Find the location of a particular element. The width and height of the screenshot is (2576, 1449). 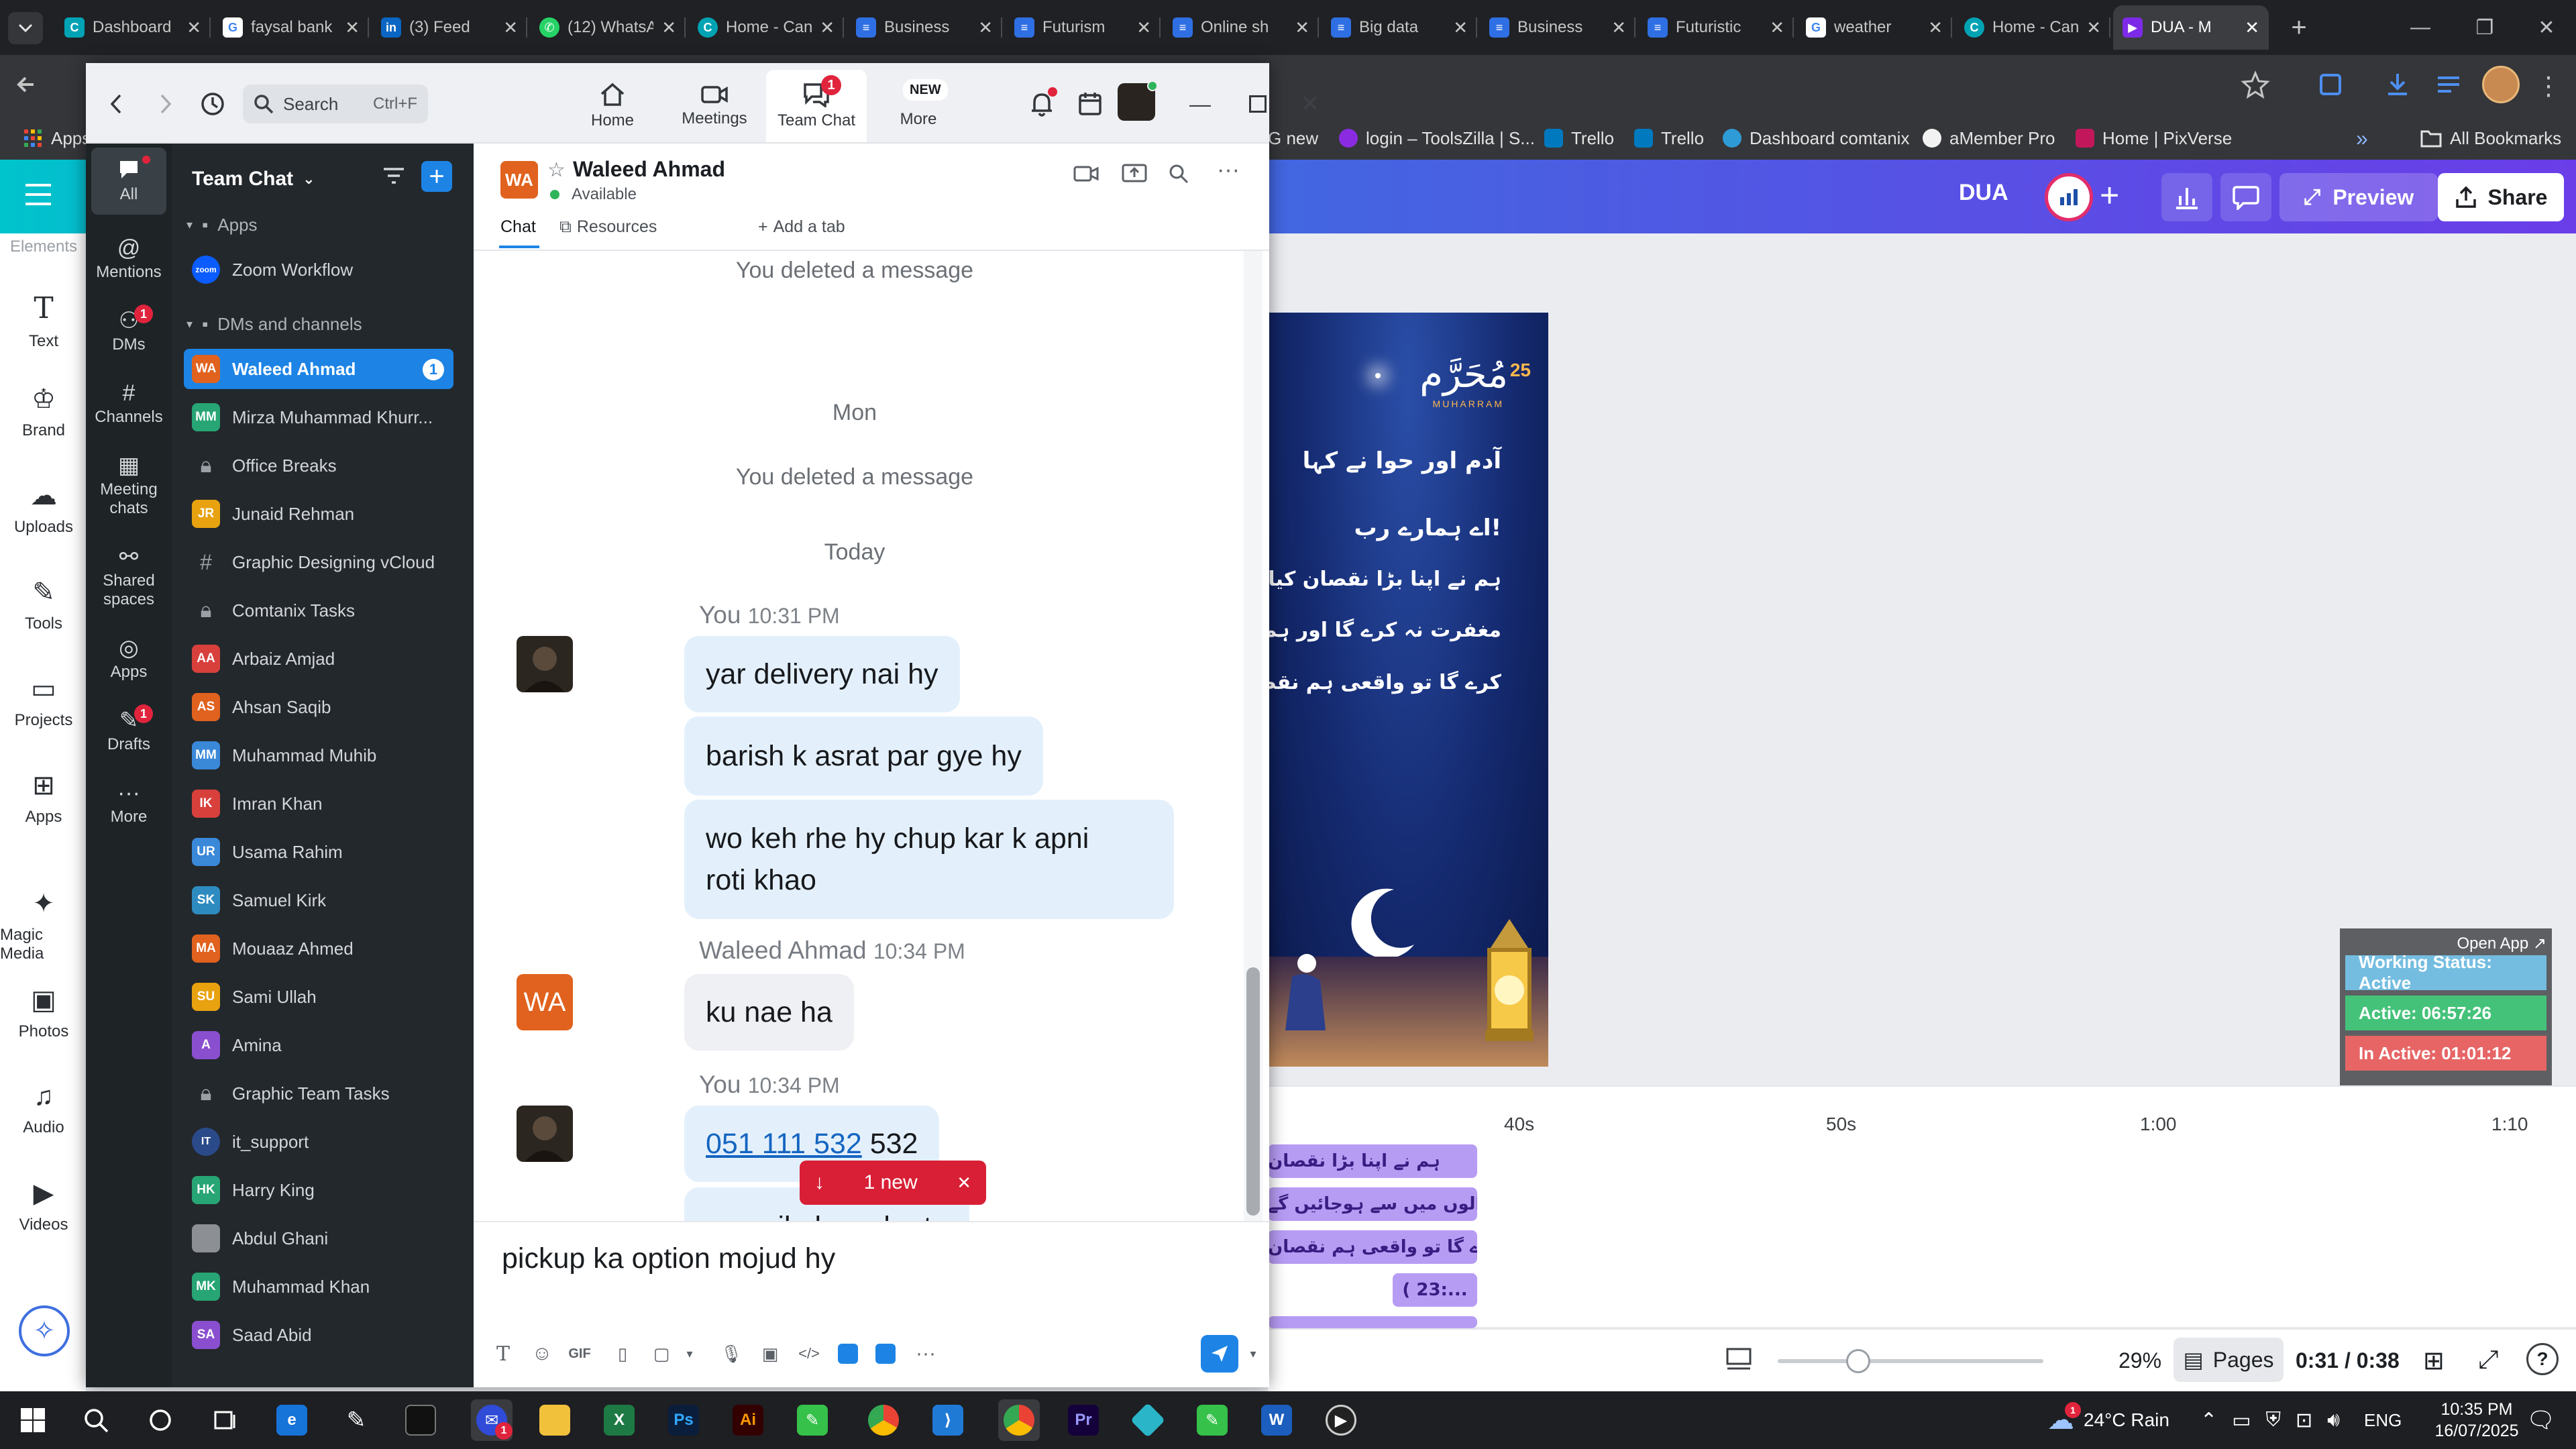

sender-avatar is located at coordinates (545, 664).